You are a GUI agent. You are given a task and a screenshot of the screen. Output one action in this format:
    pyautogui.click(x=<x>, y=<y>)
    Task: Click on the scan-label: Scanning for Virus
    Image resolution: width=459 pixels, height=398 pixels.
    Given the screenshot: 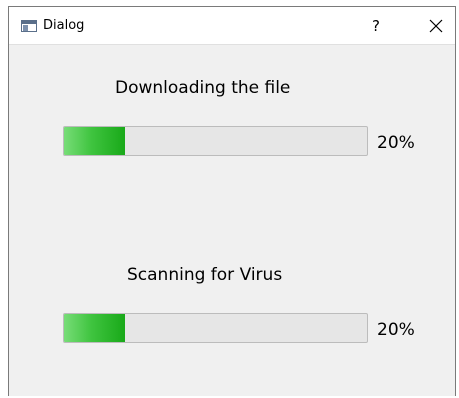 What is the action you would take?
    pyautogui.click(x=205, y=275)
    